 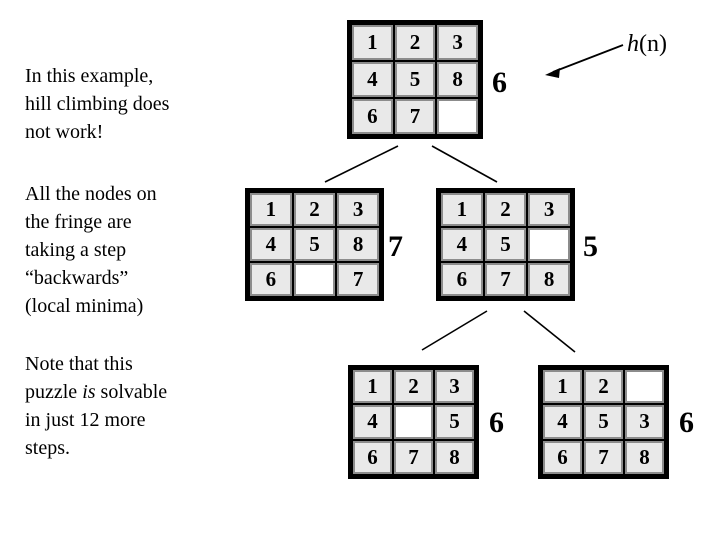 I want to click on puzzle-board-left-child: 1 2 3 4 5 8 6 7, so click(x=314, y=244).